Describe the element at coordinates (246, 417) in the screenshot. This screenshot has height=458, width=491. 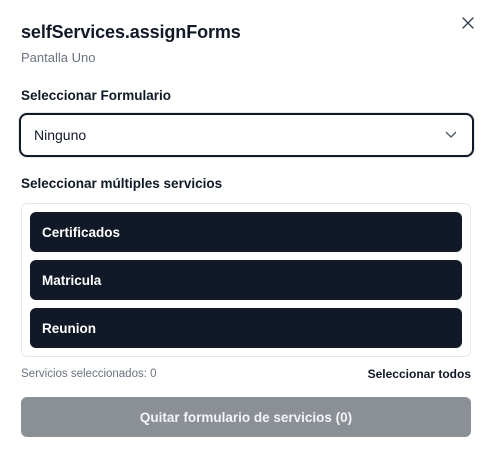
I see `remove-form-button: Quitar formulario de servicios (0)` at that location.